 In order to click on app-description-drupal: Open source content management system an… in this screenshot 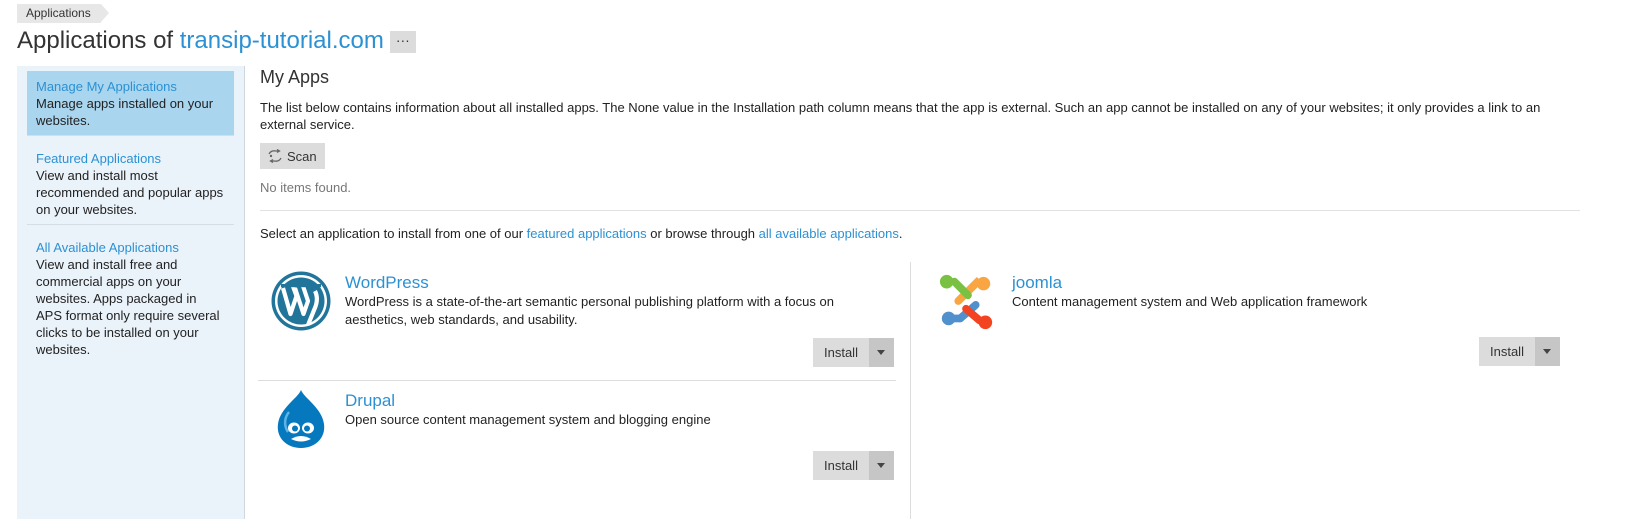, I will do `click(528, 419)`.